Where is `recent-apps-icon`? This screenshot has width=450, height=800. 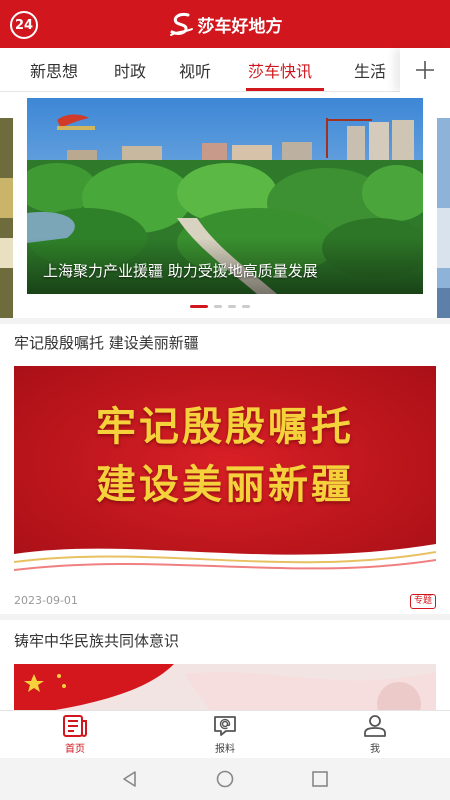 recent-apps-icon is located at coordinates (320, 779).